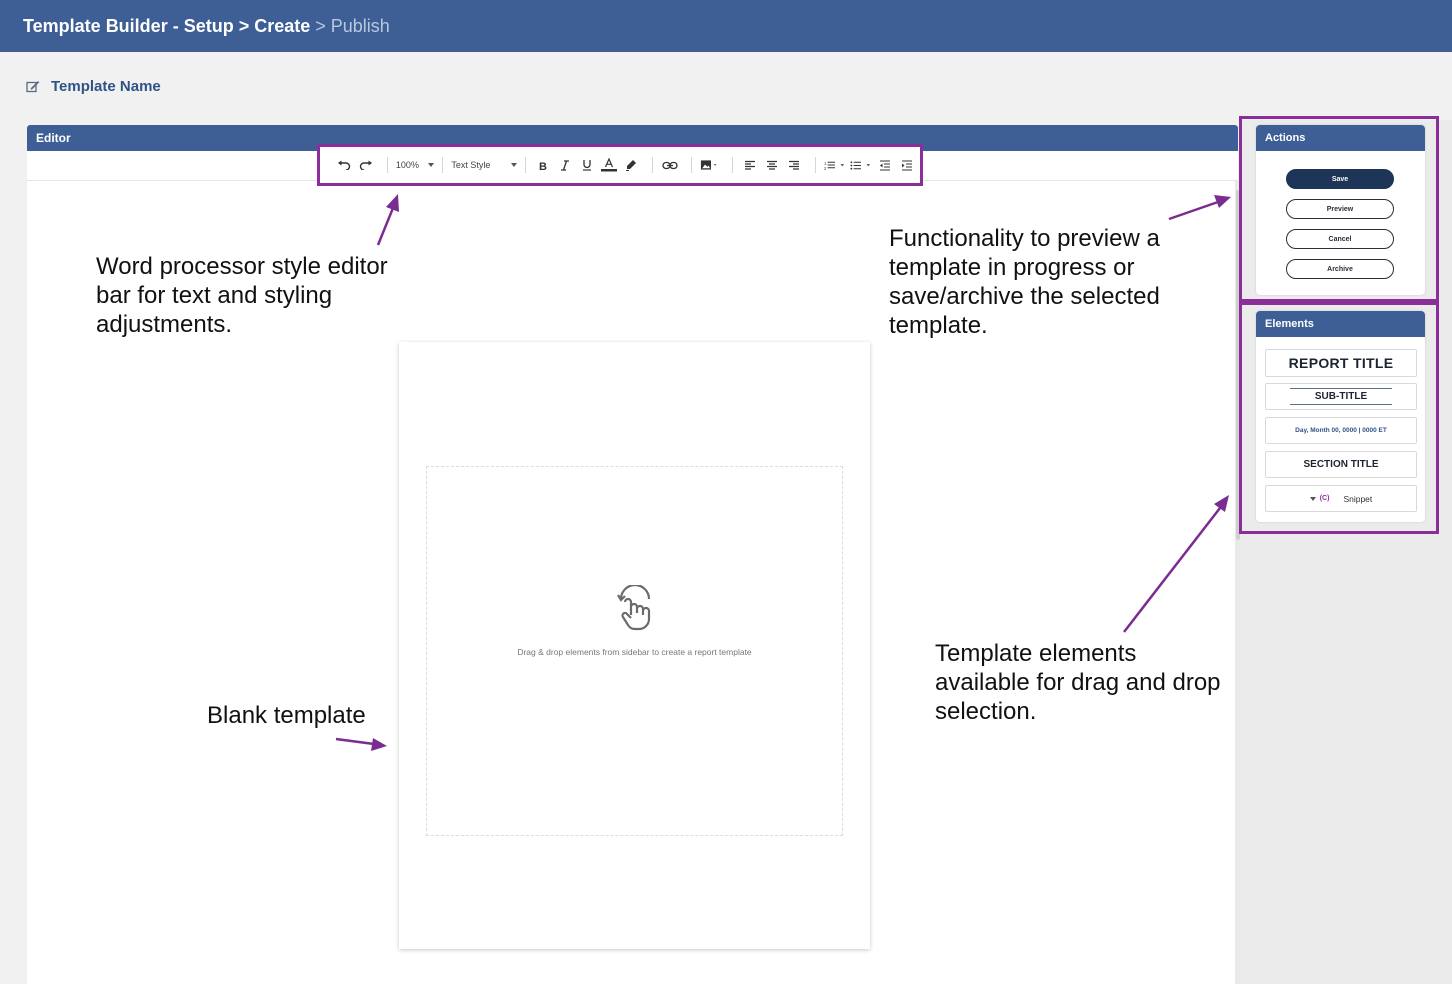  What do you see at coordinates (175, 25) in the screenshot?
I see `title-dash: -` at bounding box center [175, 25].